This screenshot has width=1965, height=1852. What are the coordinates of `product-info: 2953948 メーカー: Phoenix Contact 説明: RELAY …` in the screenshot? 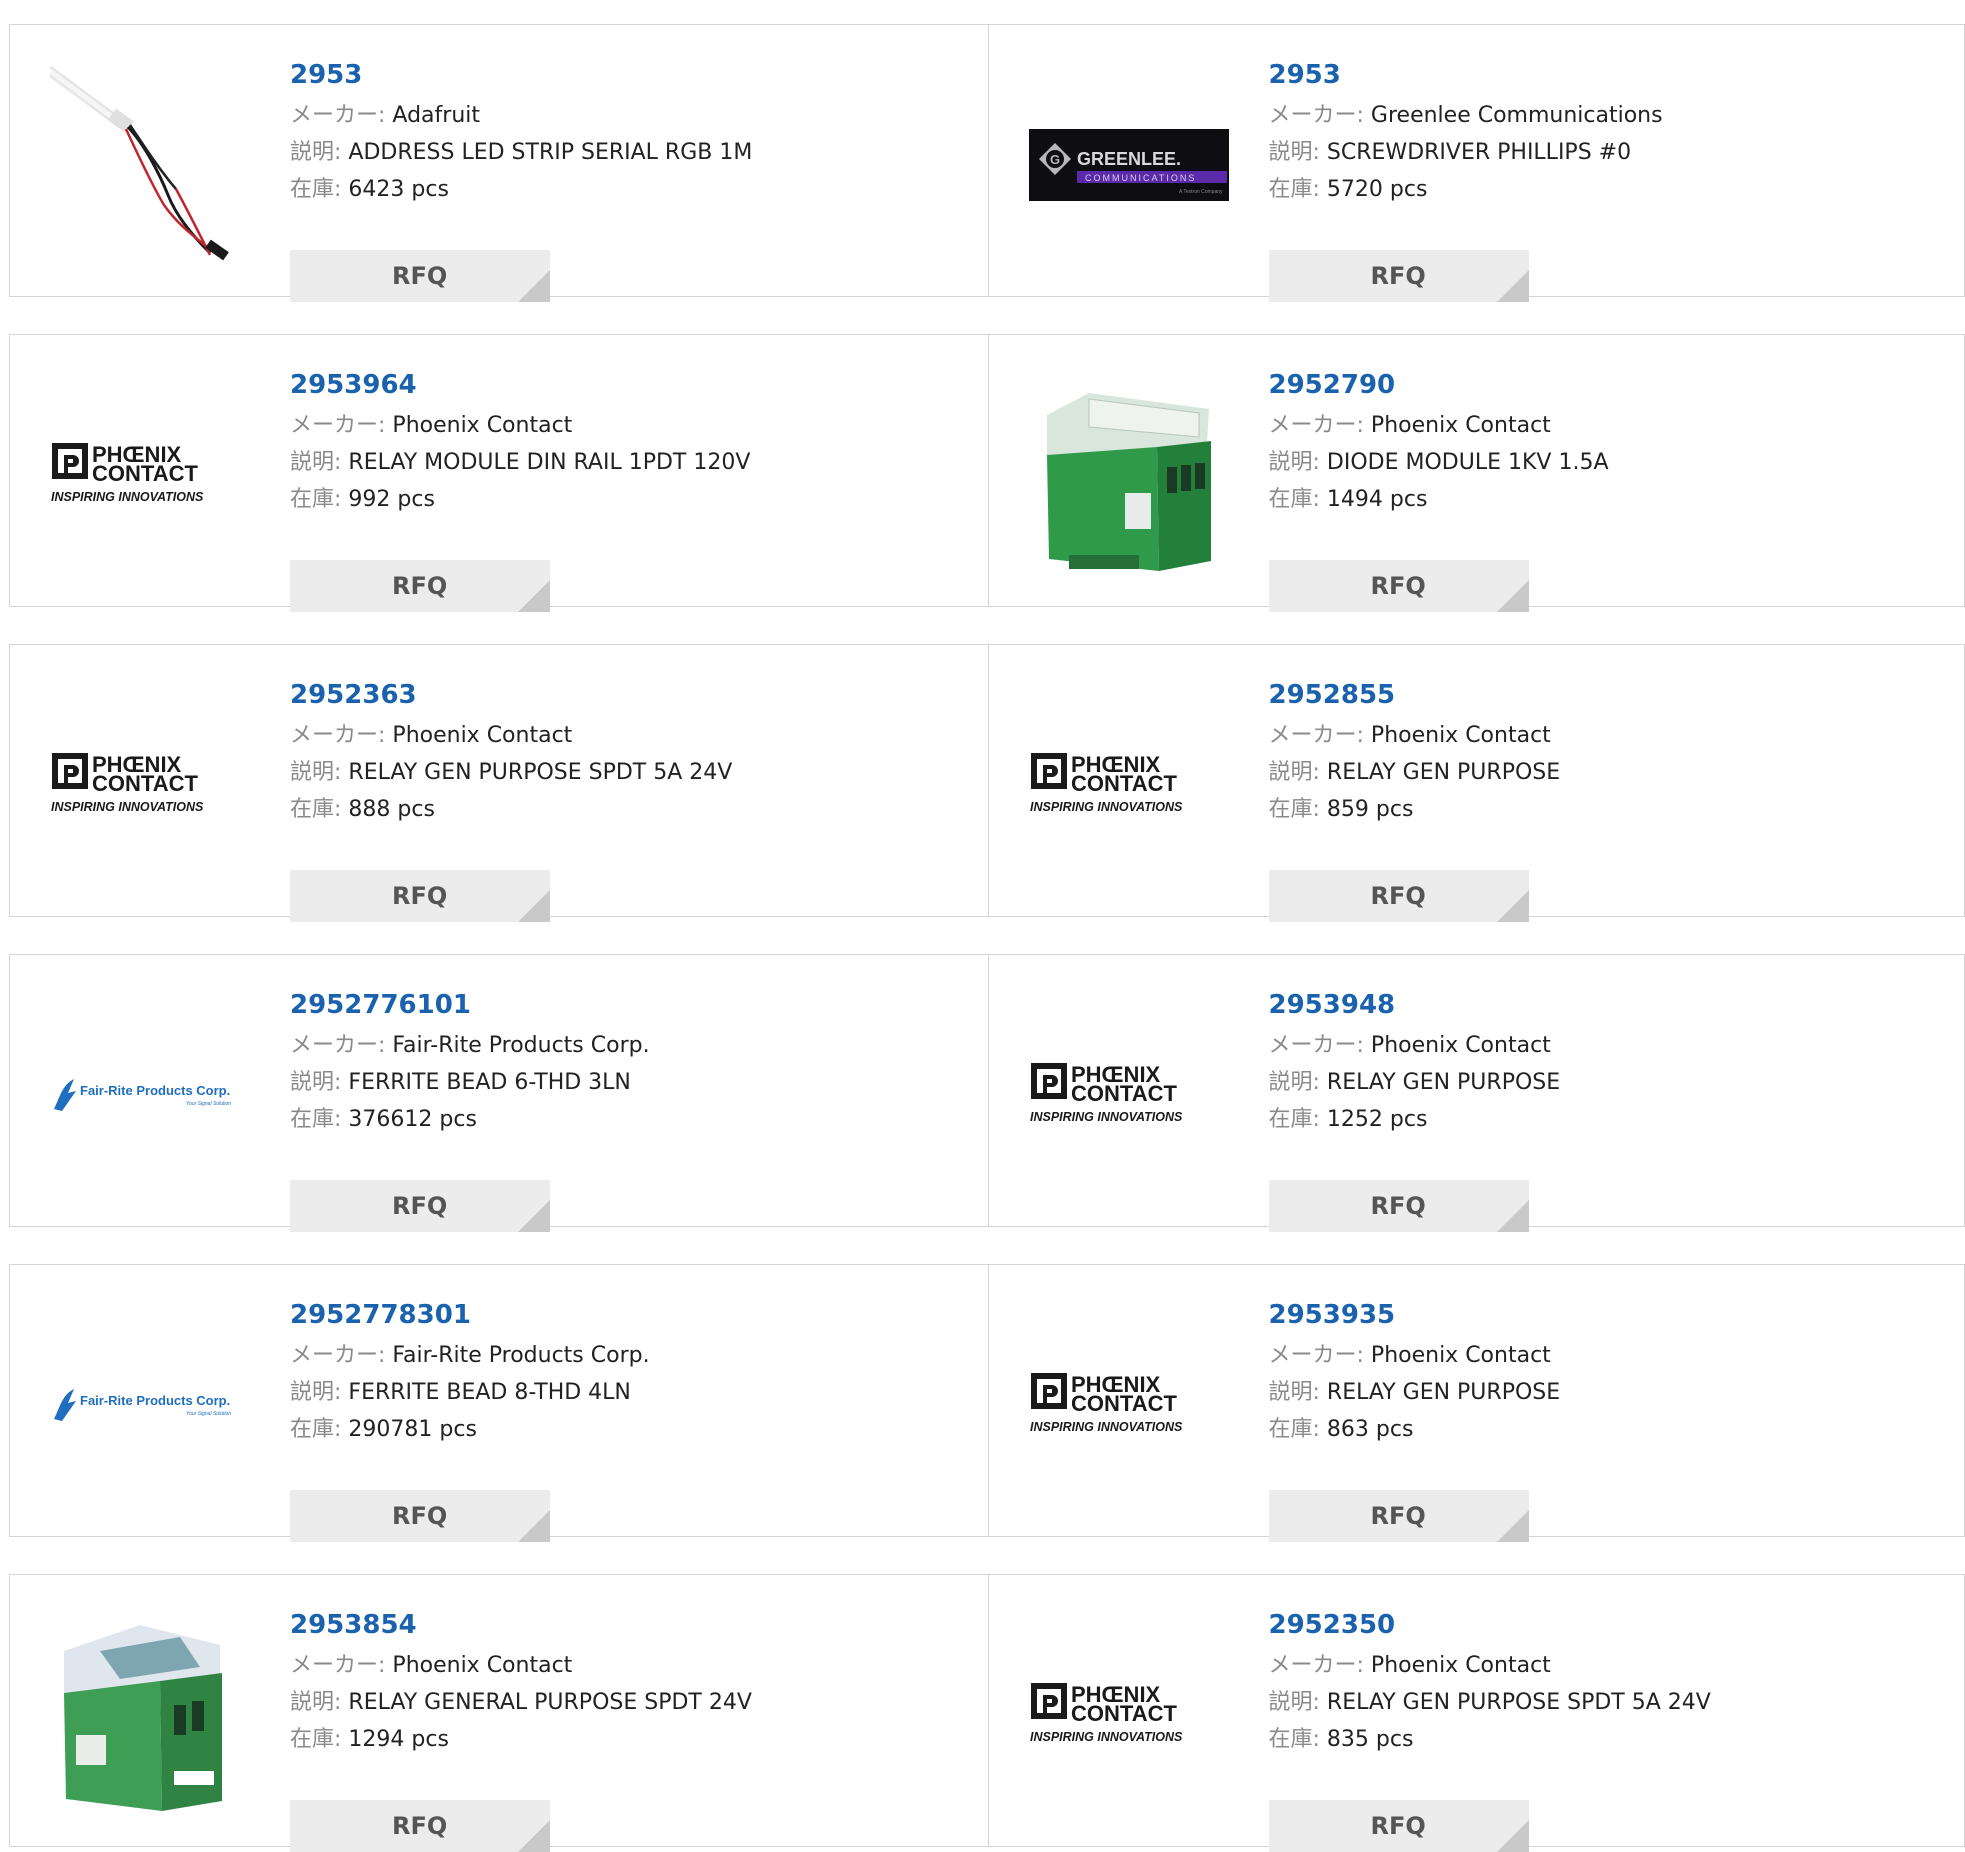 It's located at (1414, 1109).